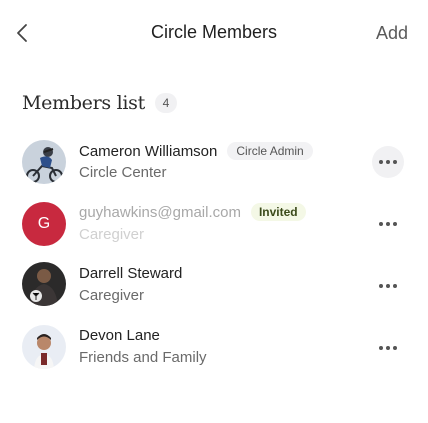  I want to click on page-title: Circle Members, so click(214, 32).